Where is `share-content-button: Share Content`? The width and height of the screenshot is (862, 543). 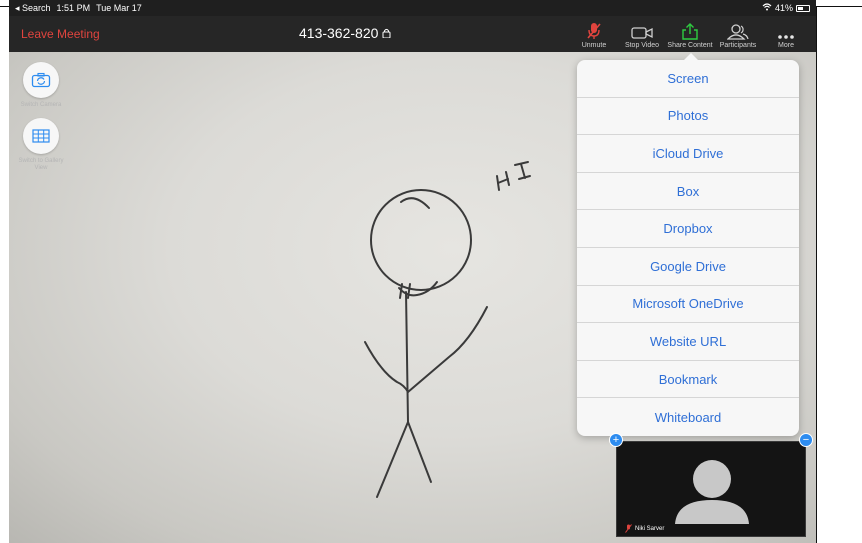 share-content-button: Share Content is located at coordinates (690, 34).